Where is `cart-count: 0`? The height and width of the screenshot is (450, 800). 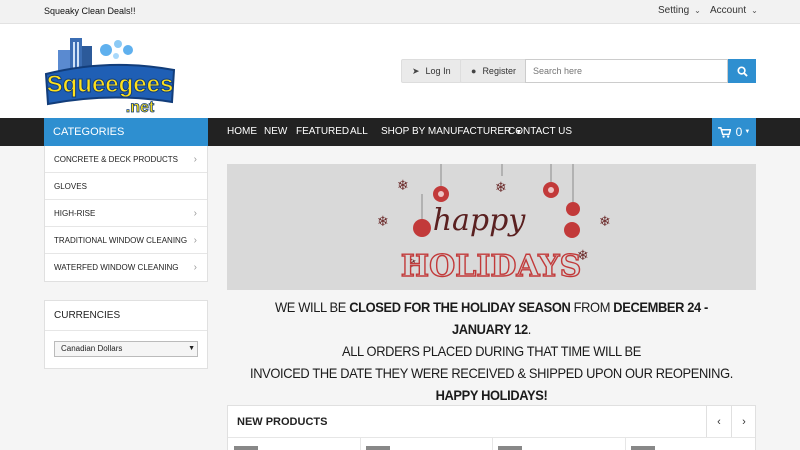
cart-count: 0 is located at coordinates (739, 132).